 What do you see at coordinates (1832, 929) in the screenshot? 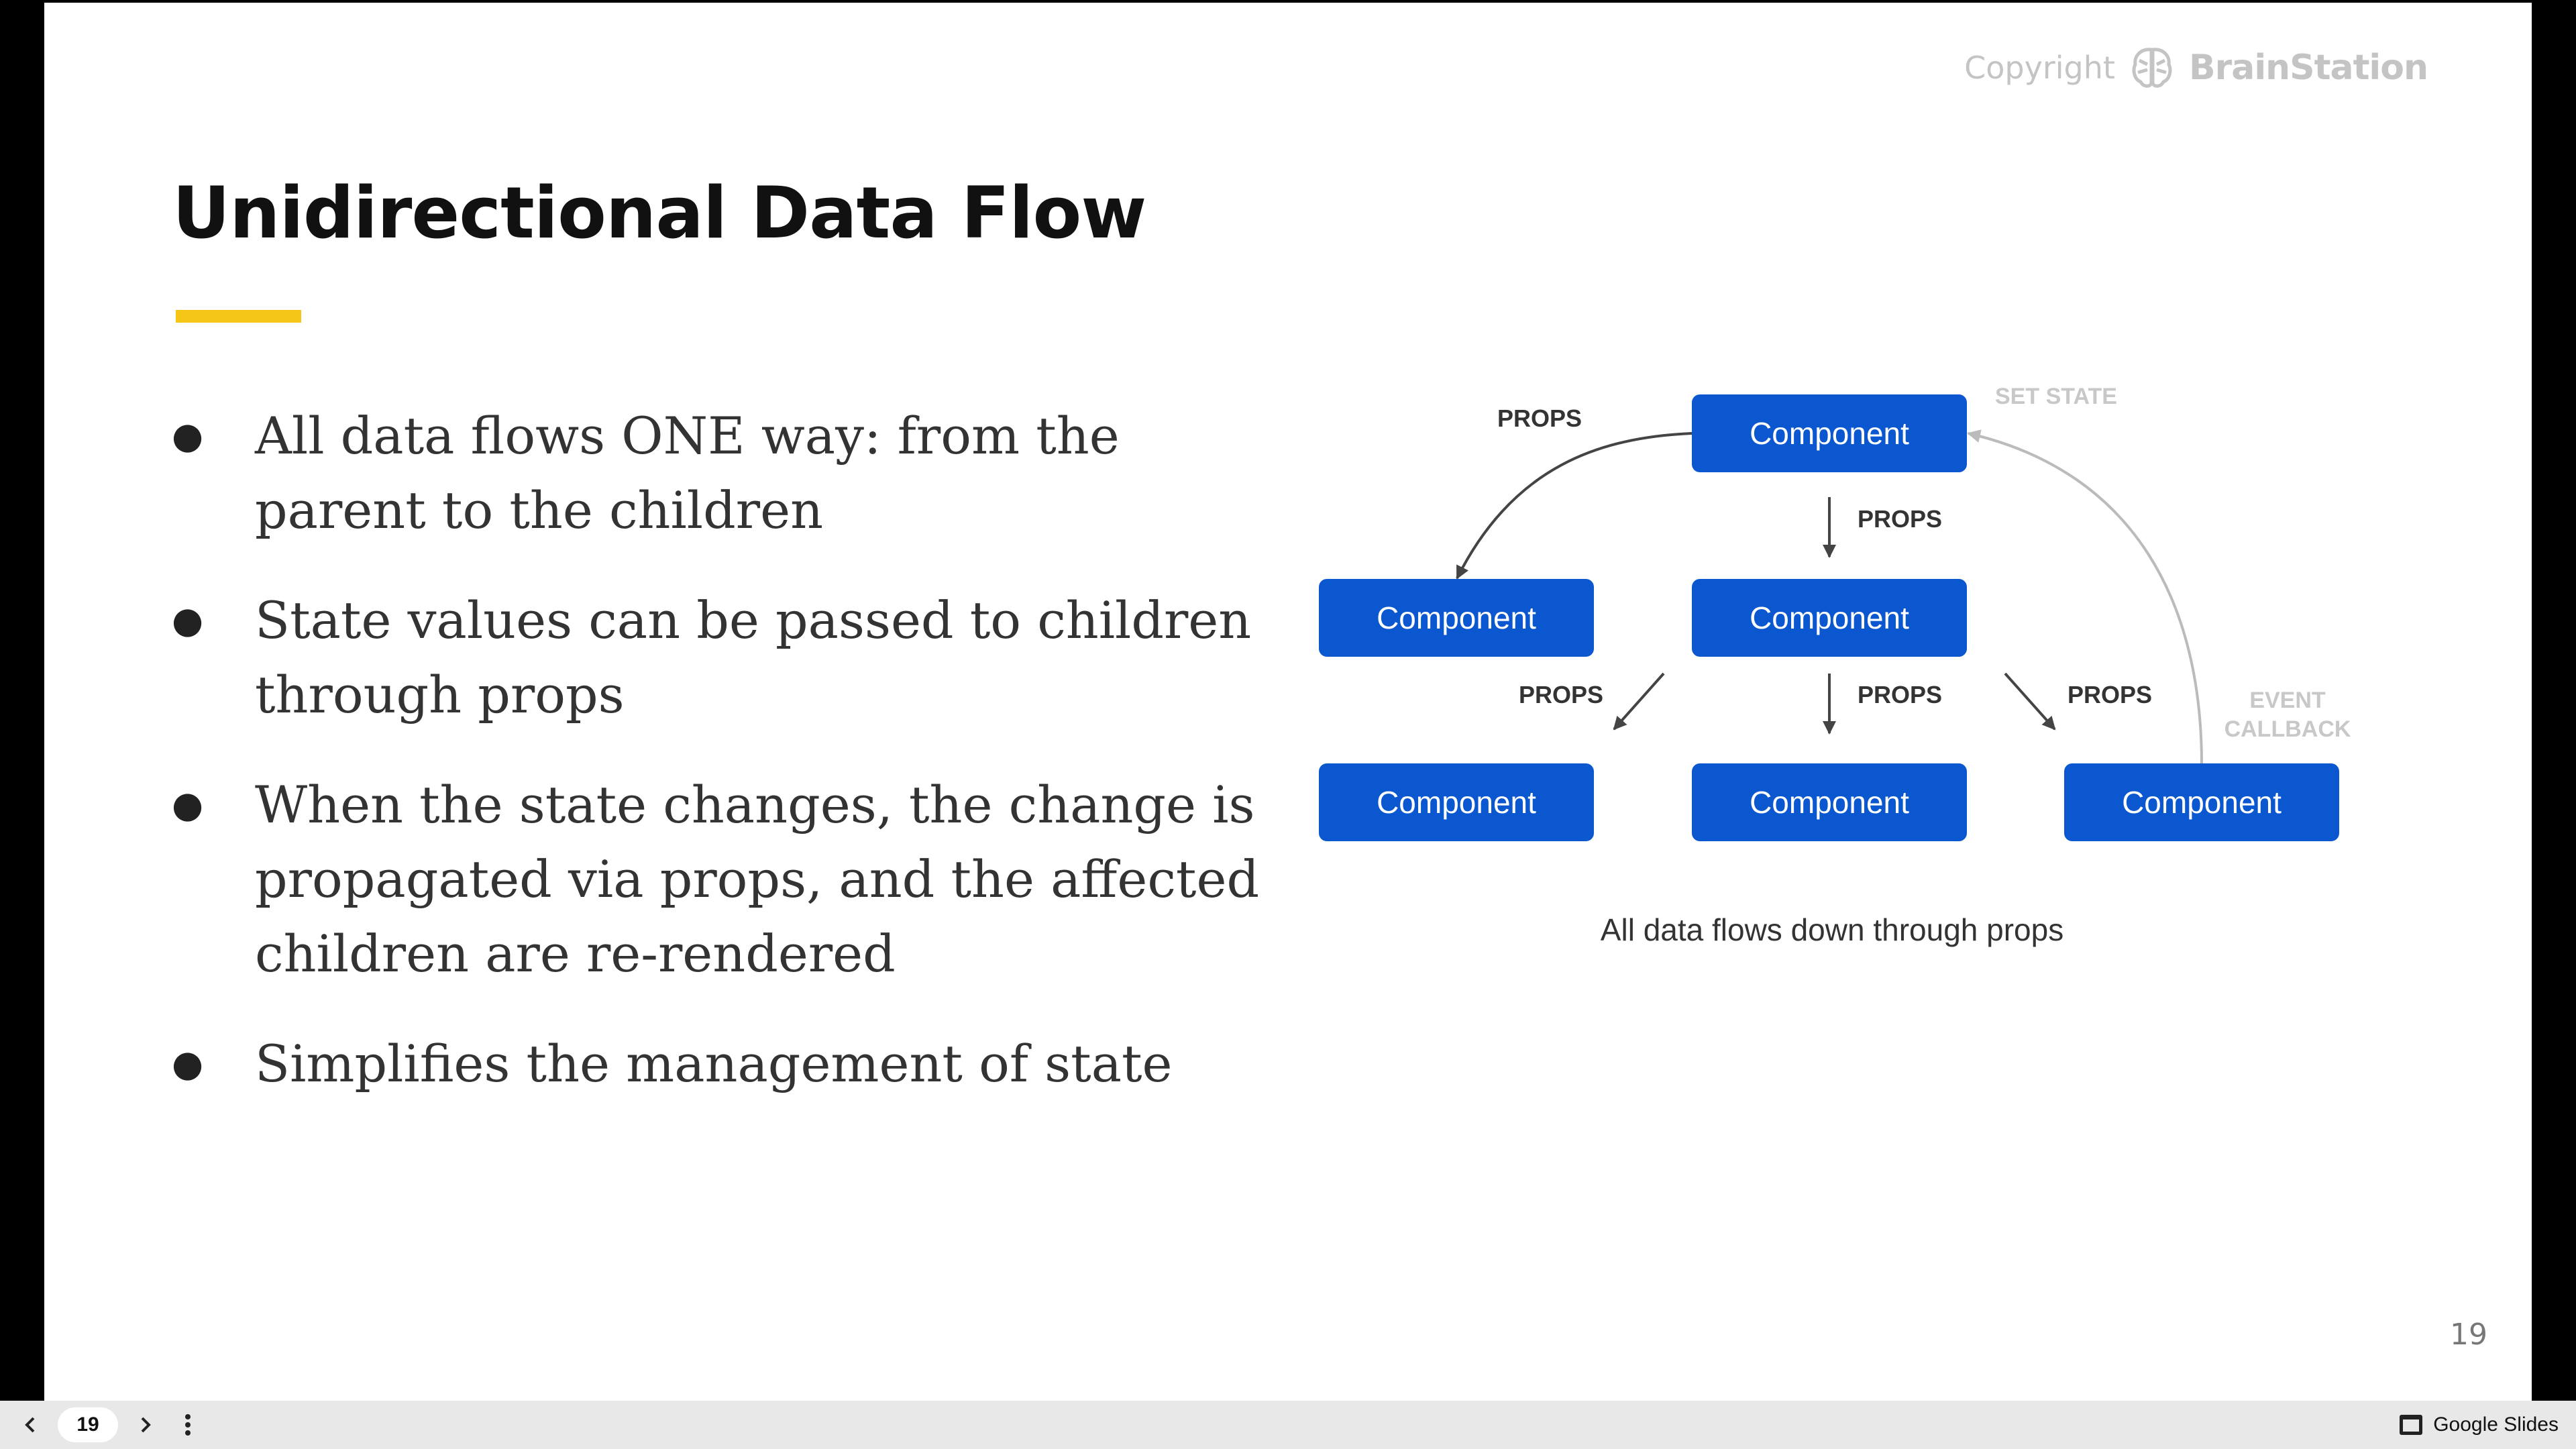
I see `diagram-caption: All data flows down through props` at bounding box center [1832, 929].